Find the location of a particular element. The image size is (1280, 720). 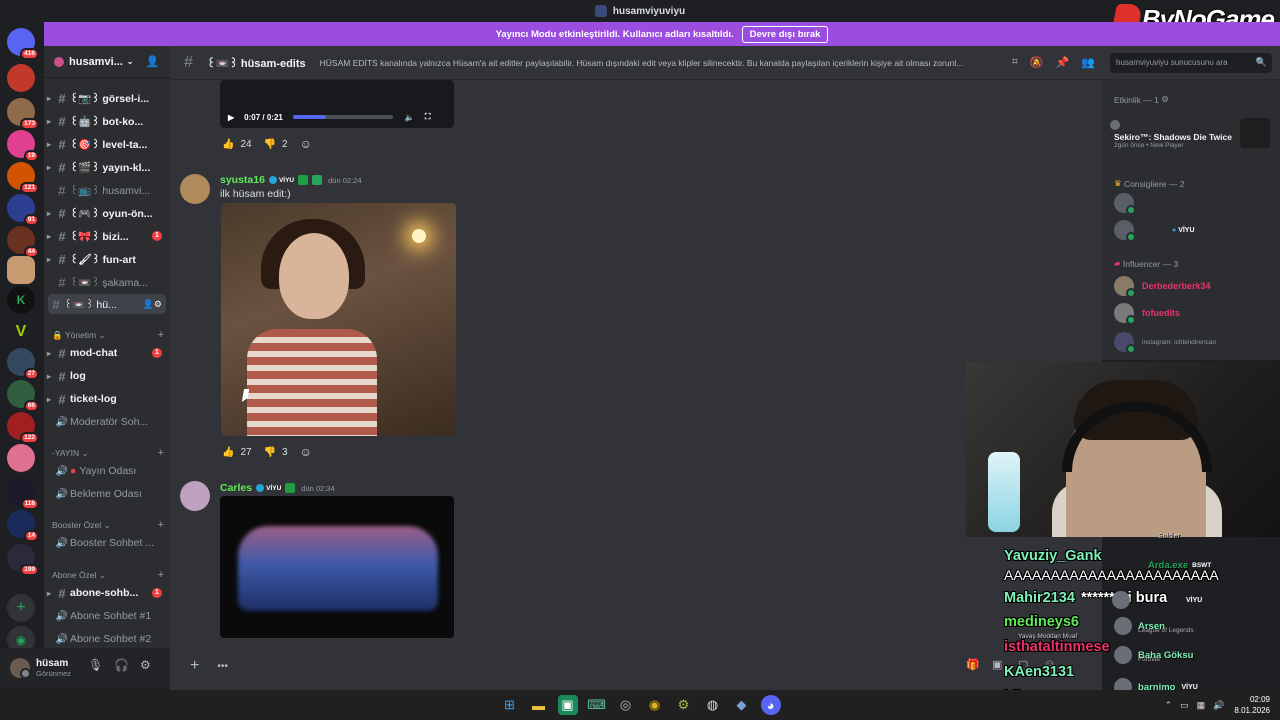

member-item: fofuedits is located at coordinates (1194, 314).